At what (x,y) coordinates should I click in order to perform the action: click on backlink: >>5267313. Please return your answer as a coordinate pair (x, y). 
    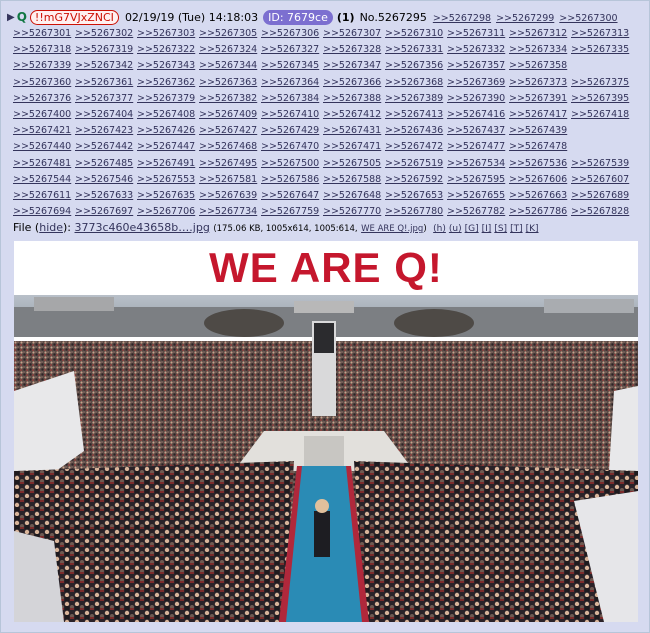
    Looking at the image, I should click on (600, 33).